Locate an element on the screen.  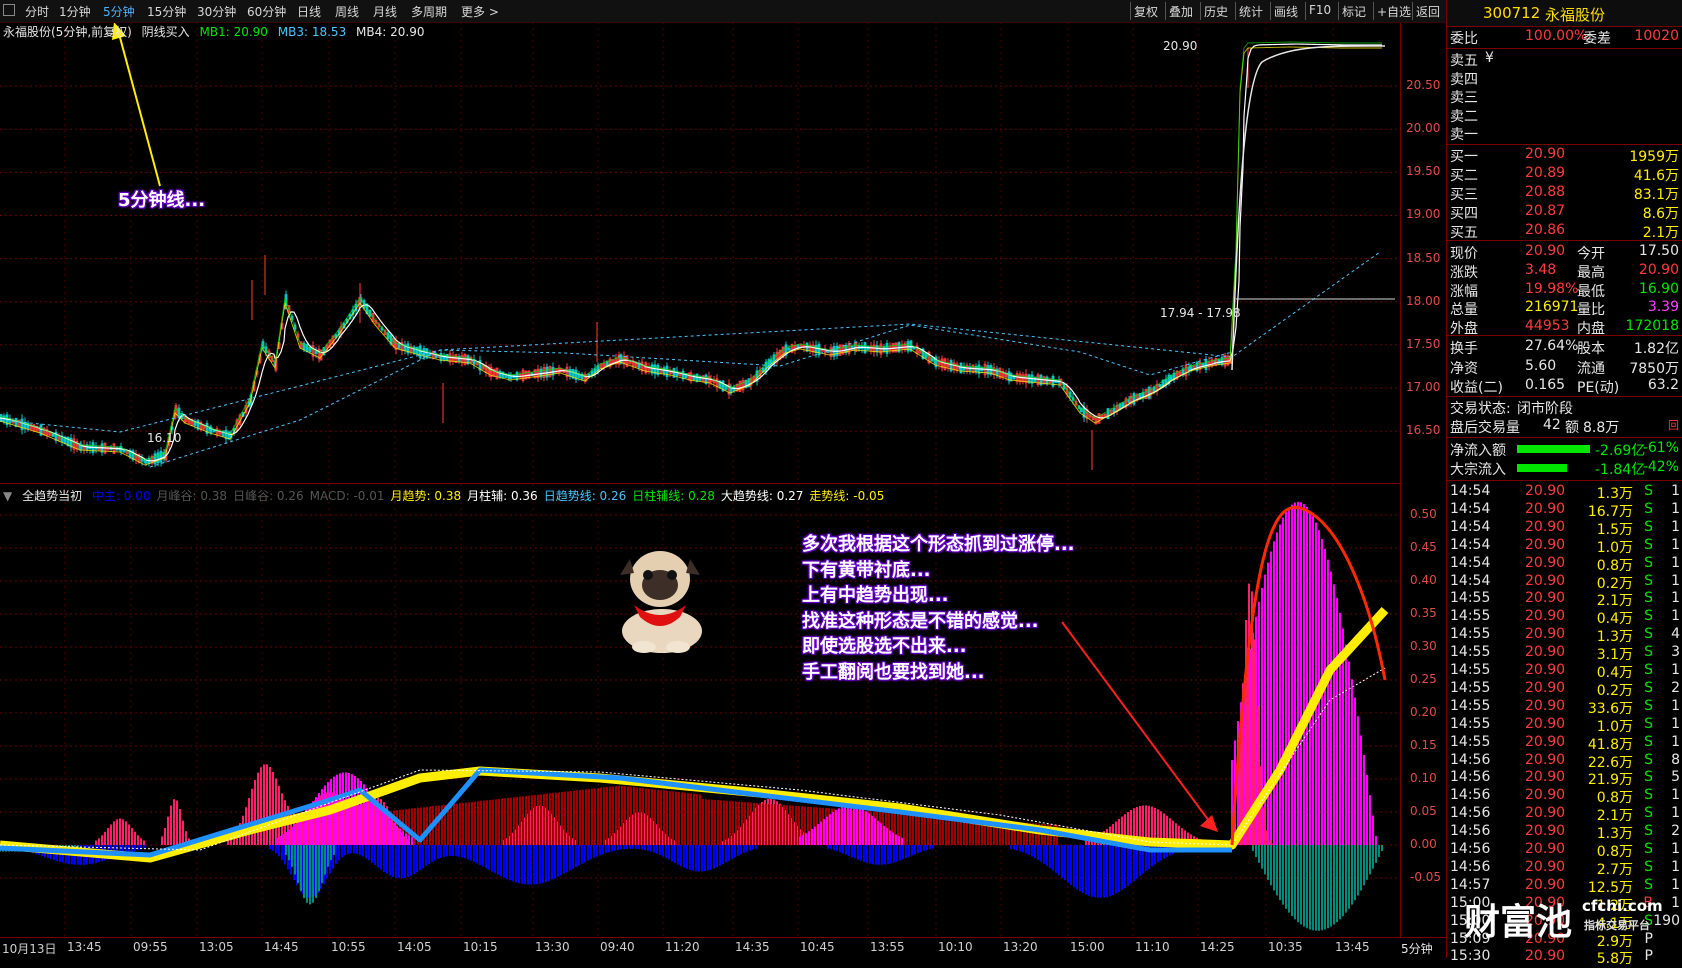
cell: 0.165 is located at coordinates (1545, 385).